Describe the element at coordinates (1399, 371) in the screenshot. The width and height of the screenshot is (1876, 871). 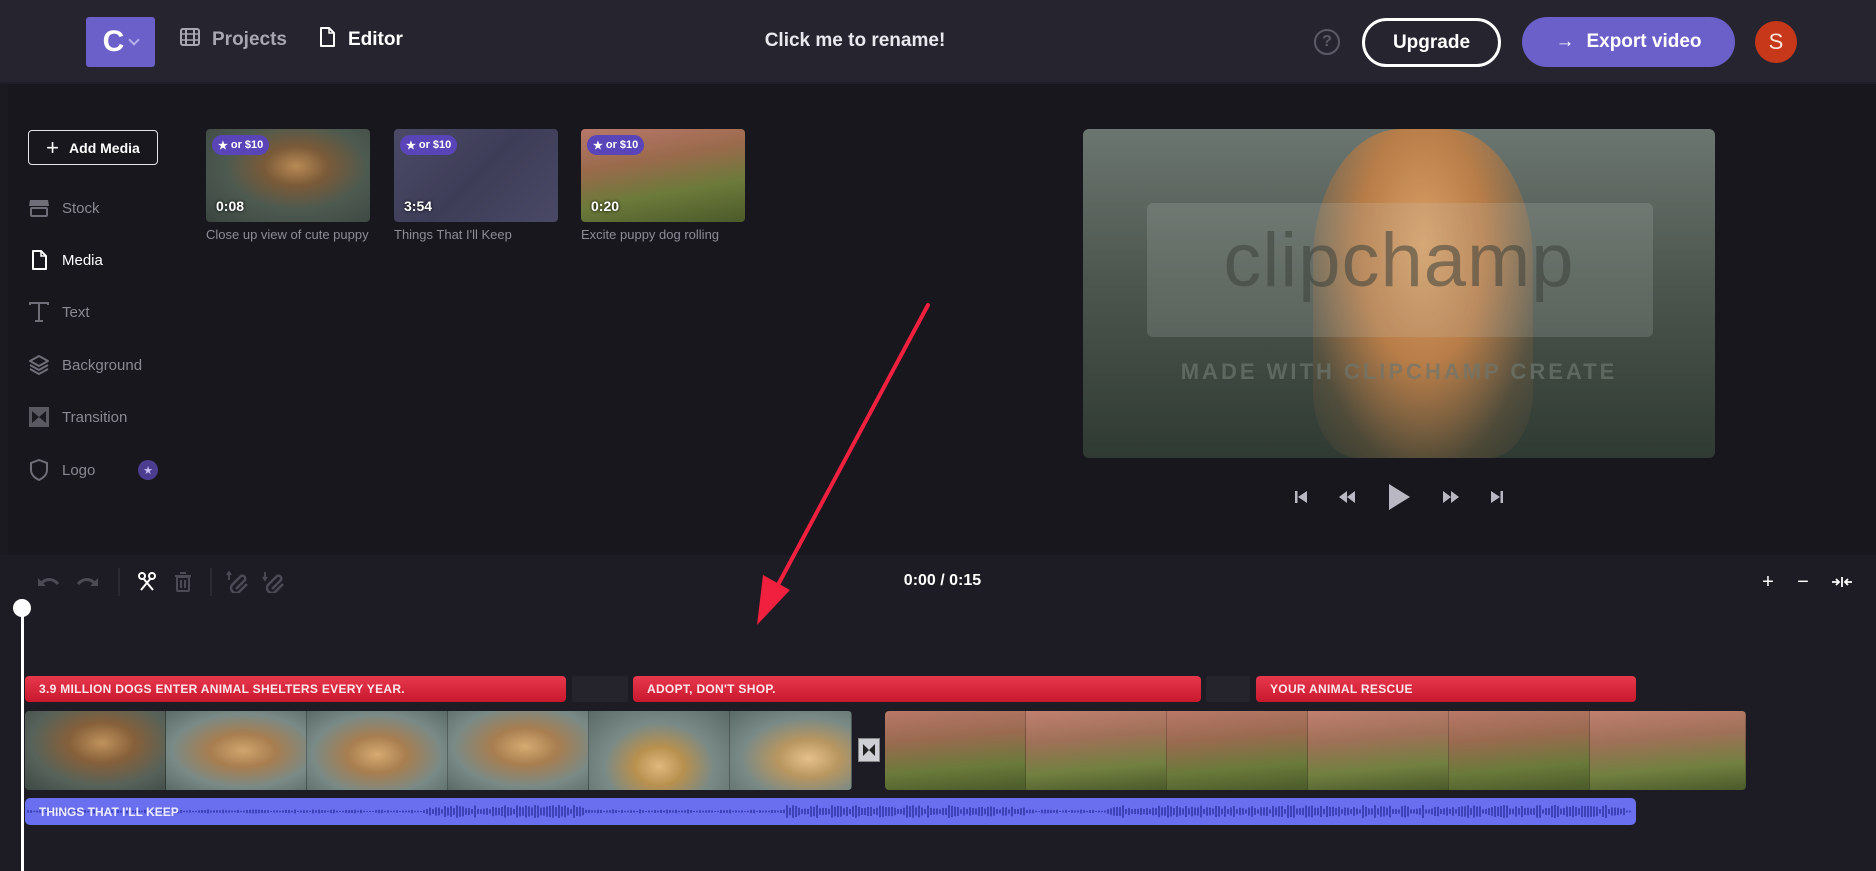
I see `watermark-subtitle: MADE WITH CLIPCHAMP CREATE` at that location.